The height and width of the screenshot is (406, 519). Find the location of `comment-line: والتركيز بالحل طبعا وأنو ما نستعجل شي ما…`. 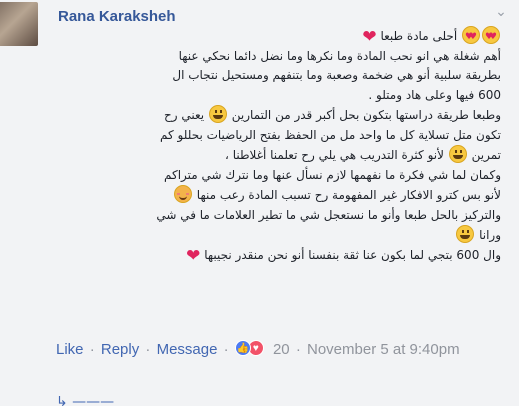

comment-line: والتركيز بالحل طبعا وأنو ما نستعجل شي ما… is located at coordinates (328, 214).